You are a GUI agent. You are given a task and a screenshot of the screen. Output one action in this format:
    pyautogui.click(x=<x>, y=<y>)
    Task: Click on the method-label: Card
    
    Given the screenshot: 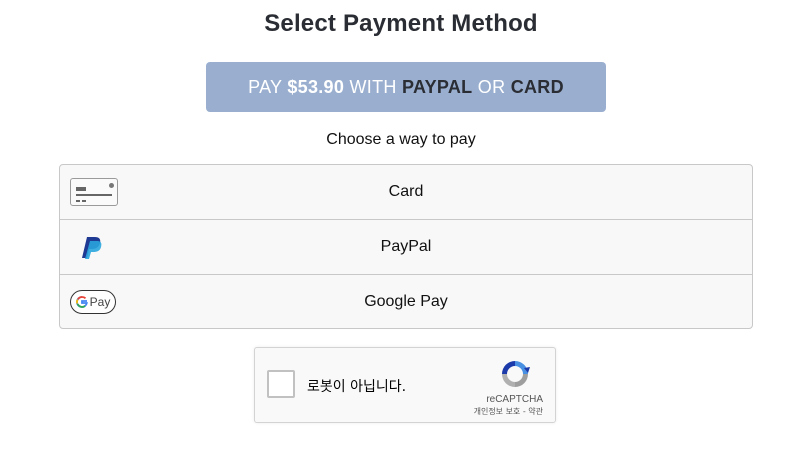 What is the action you would take?
    pyautogui.click(x=406, y=191)
    